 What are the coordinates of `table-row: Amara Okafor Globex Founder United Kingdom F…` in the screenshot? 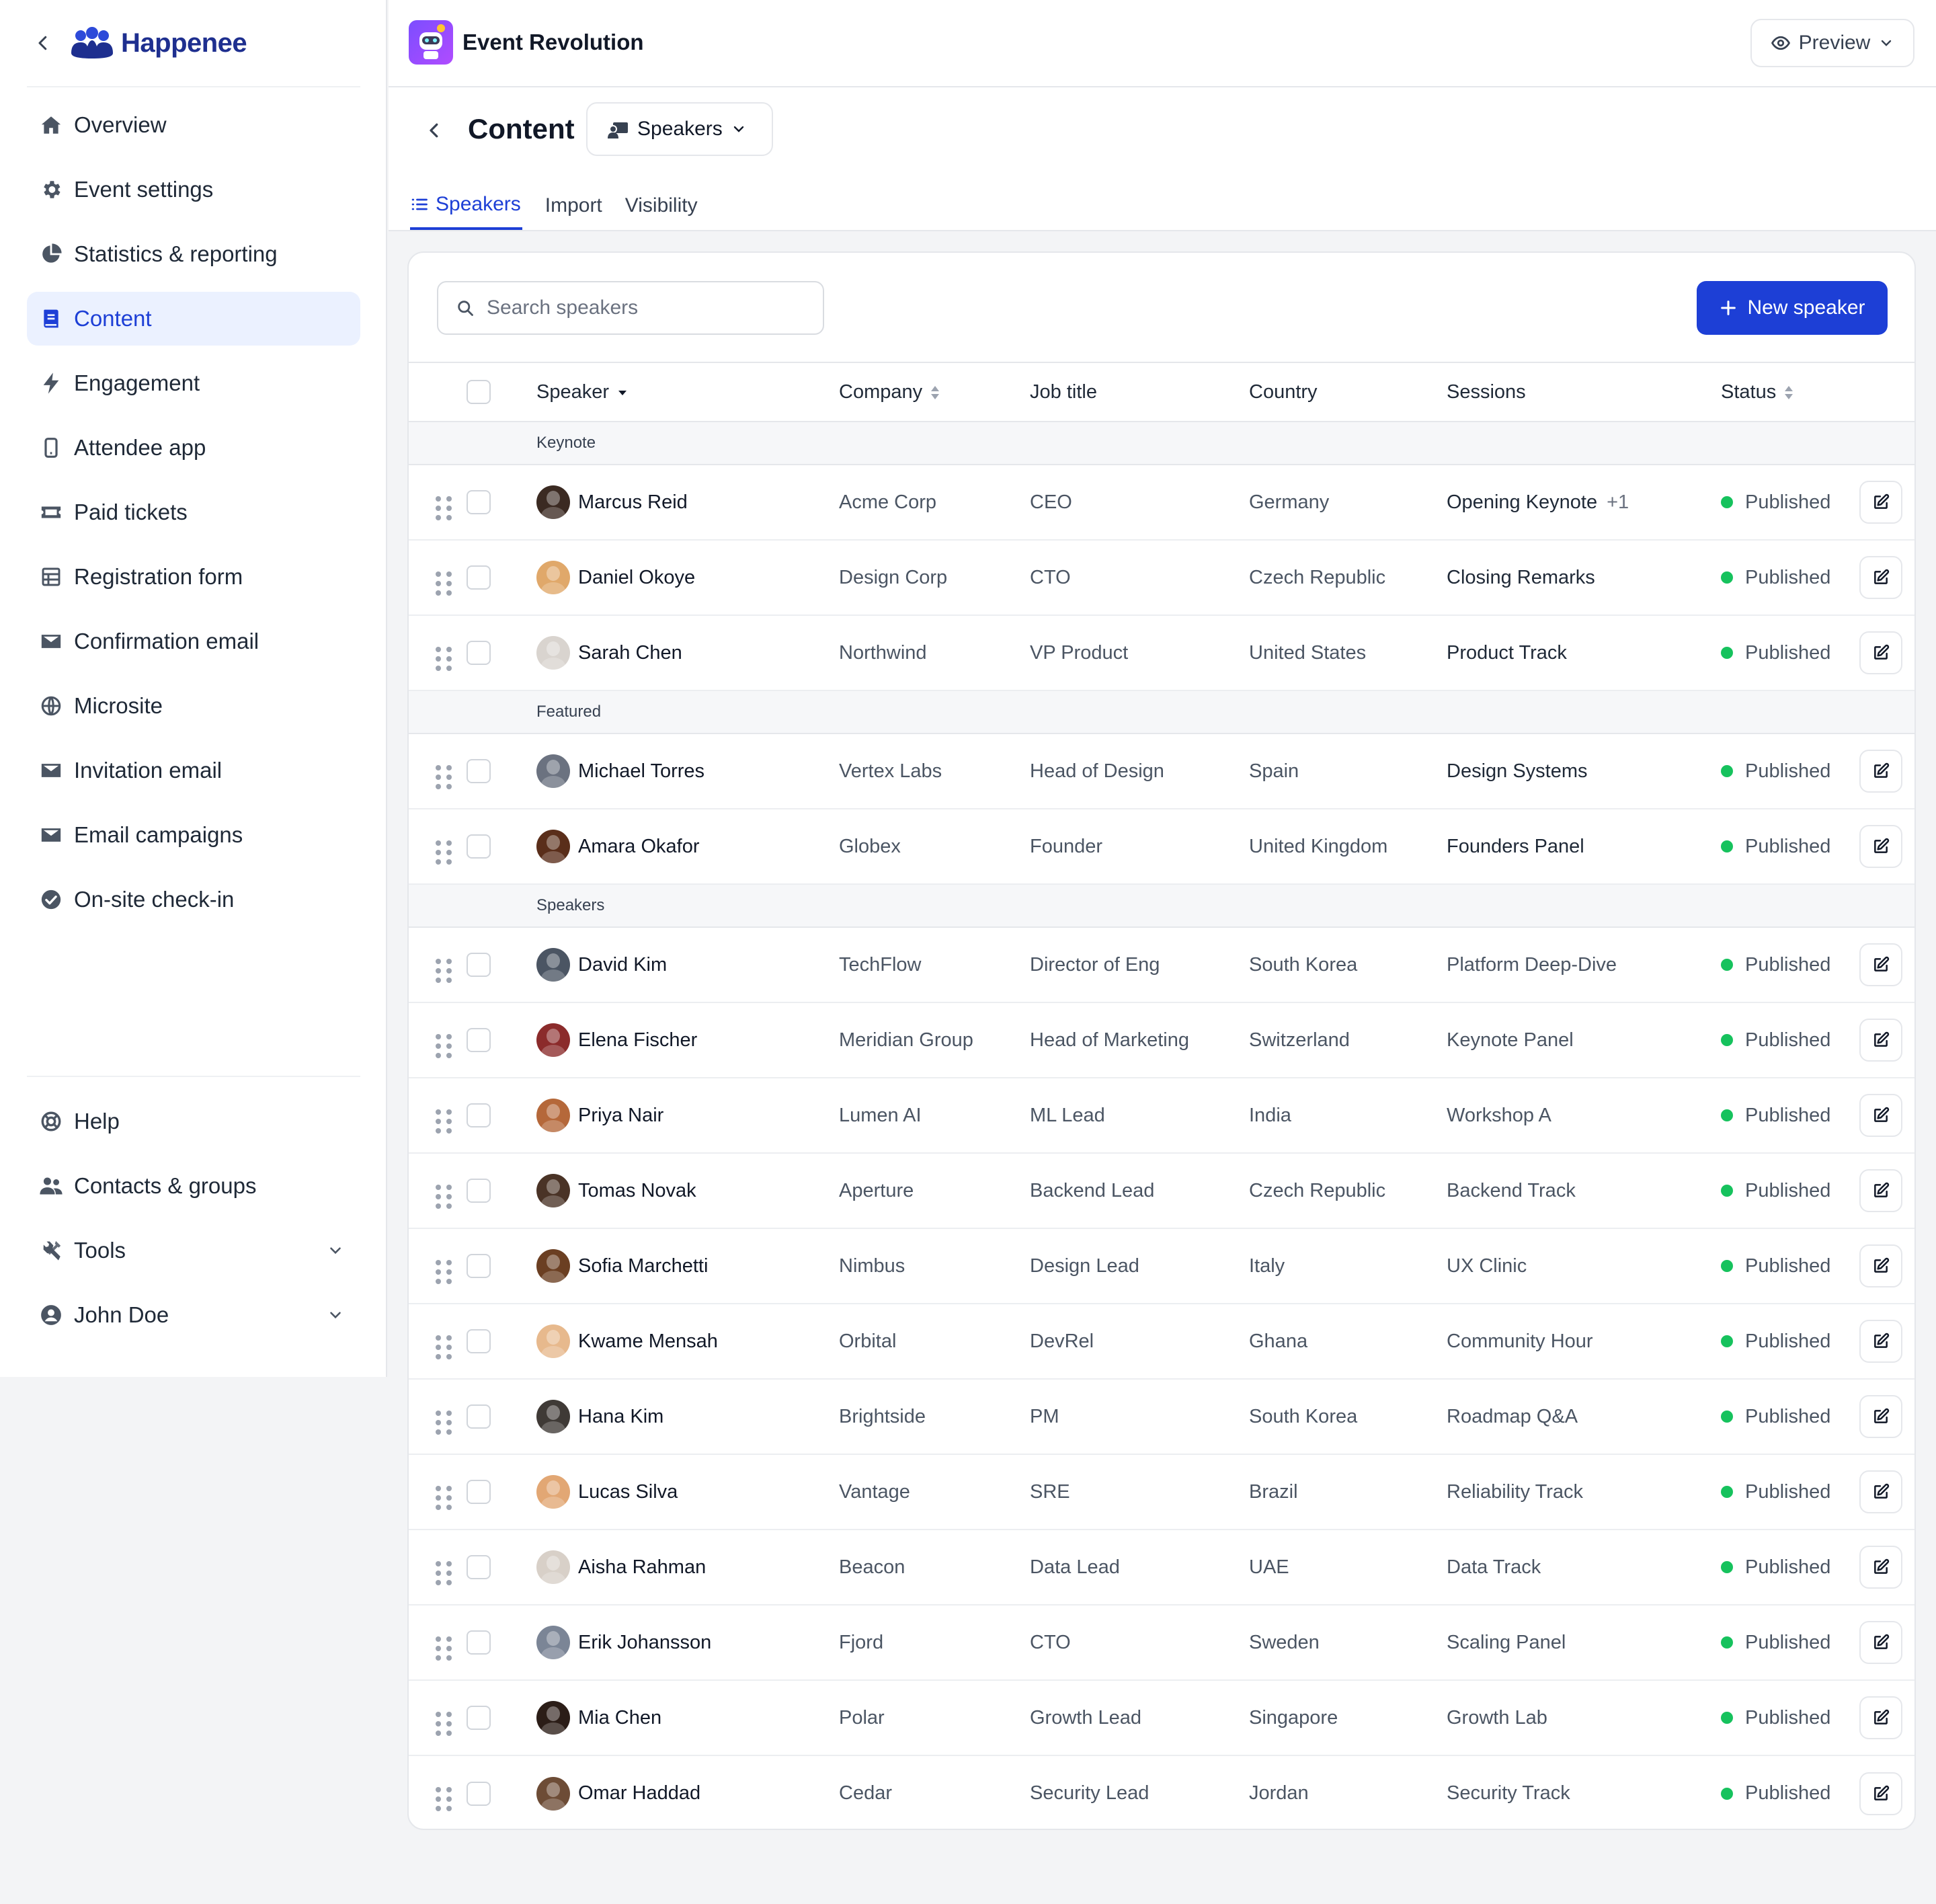 It's located at (1161, 847).